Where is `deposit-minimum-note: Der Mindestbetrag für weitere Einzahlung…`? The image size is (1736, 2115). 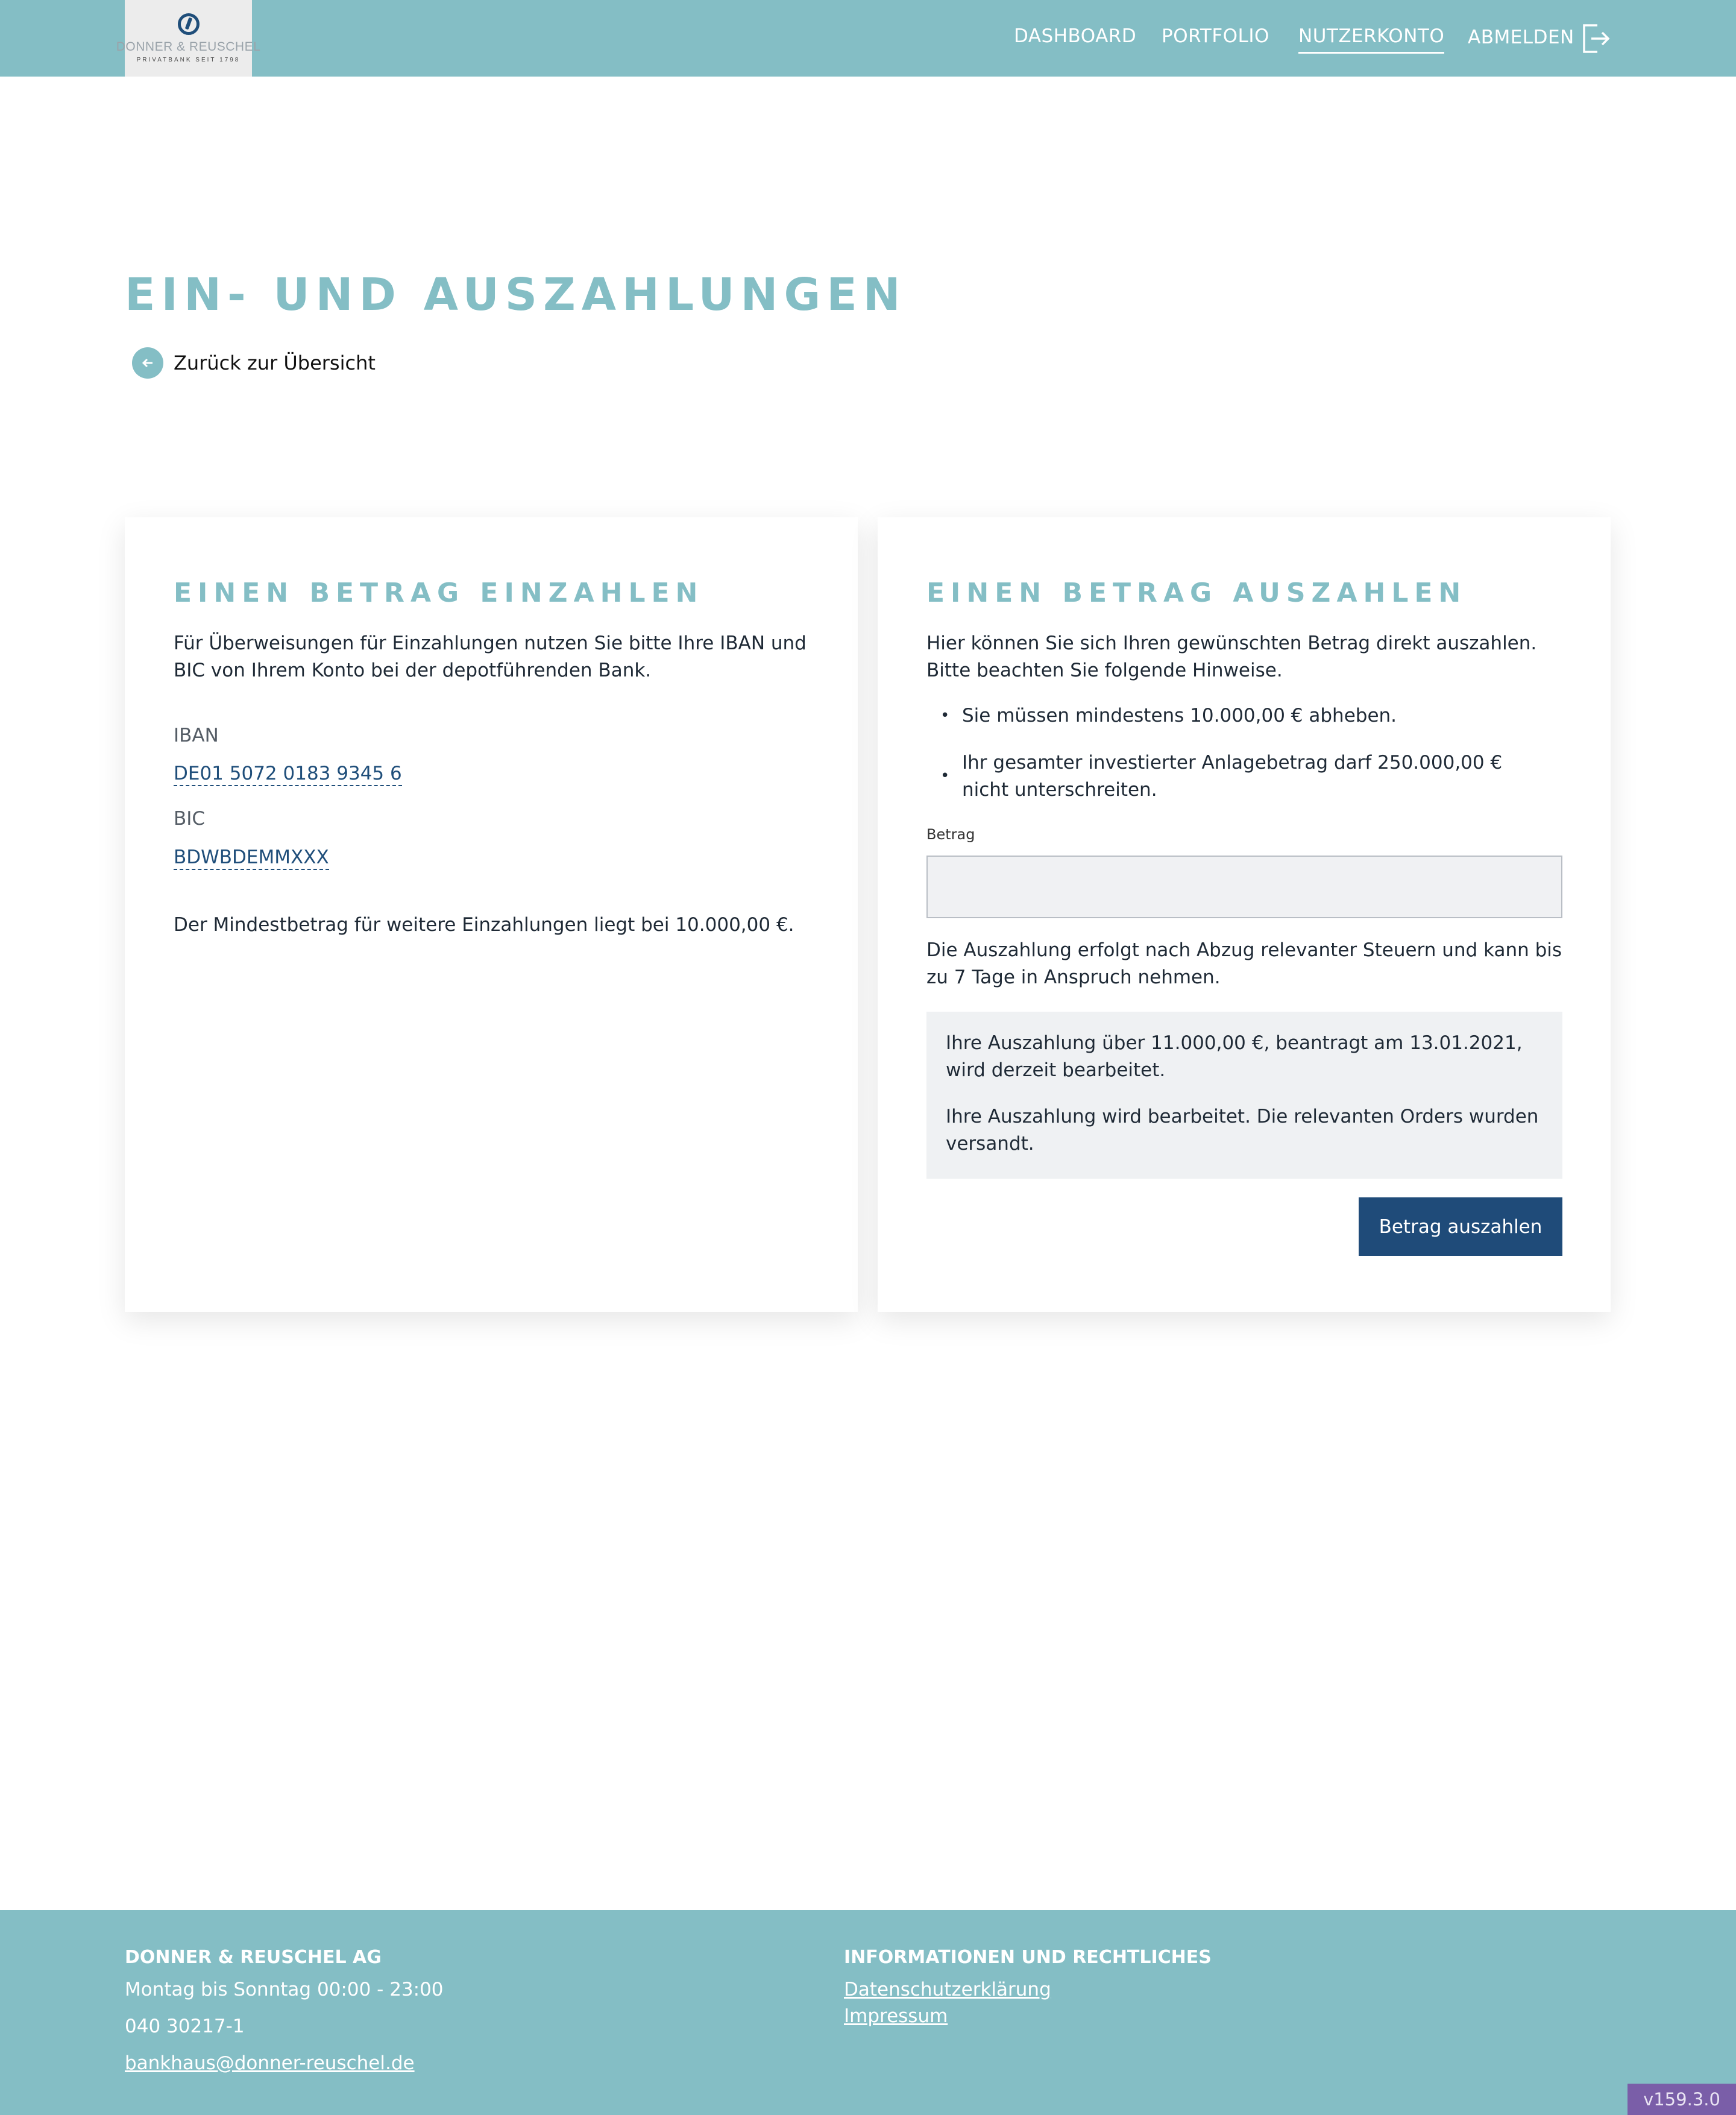
deposit-minimum-note: Der Mindestbetrag für weitere Einzahlung… is located at coordinates (484, 925).